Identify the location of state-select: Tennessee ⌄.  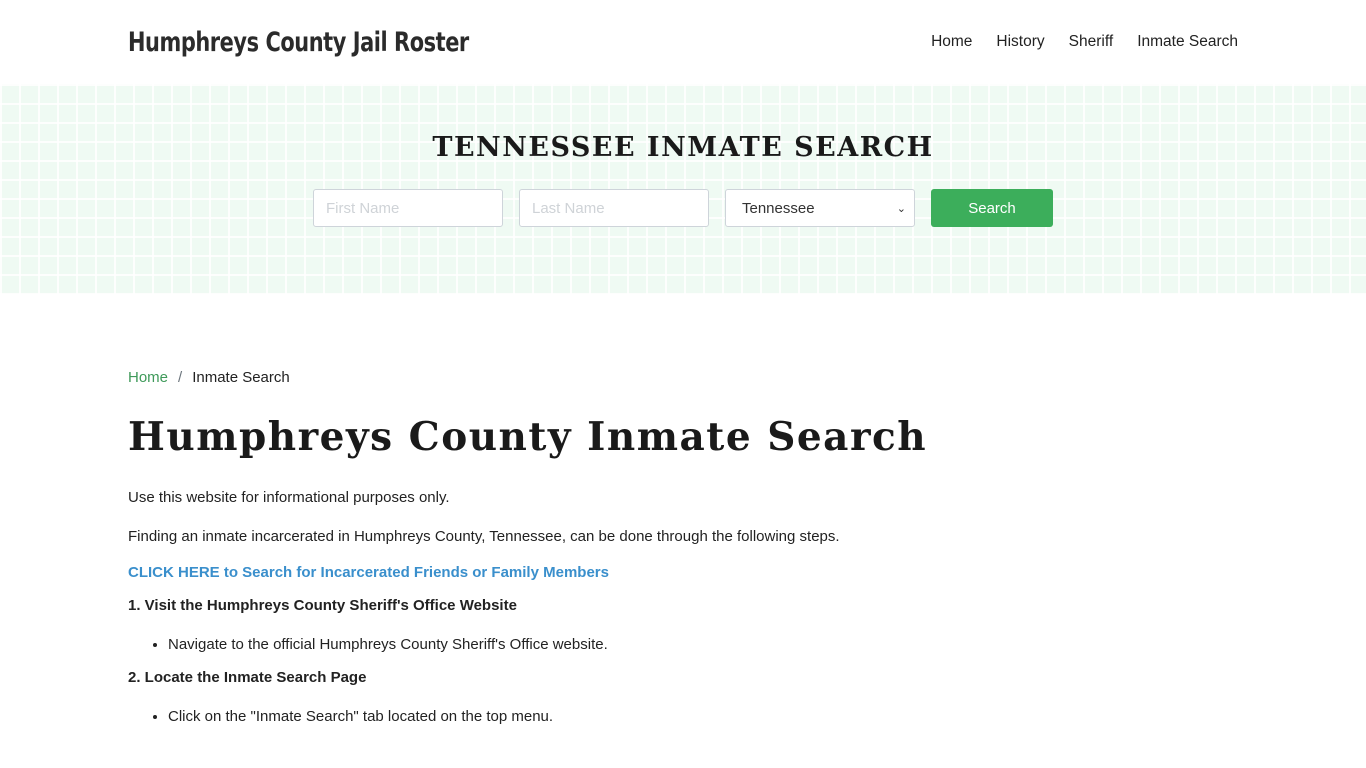
(820, 208).